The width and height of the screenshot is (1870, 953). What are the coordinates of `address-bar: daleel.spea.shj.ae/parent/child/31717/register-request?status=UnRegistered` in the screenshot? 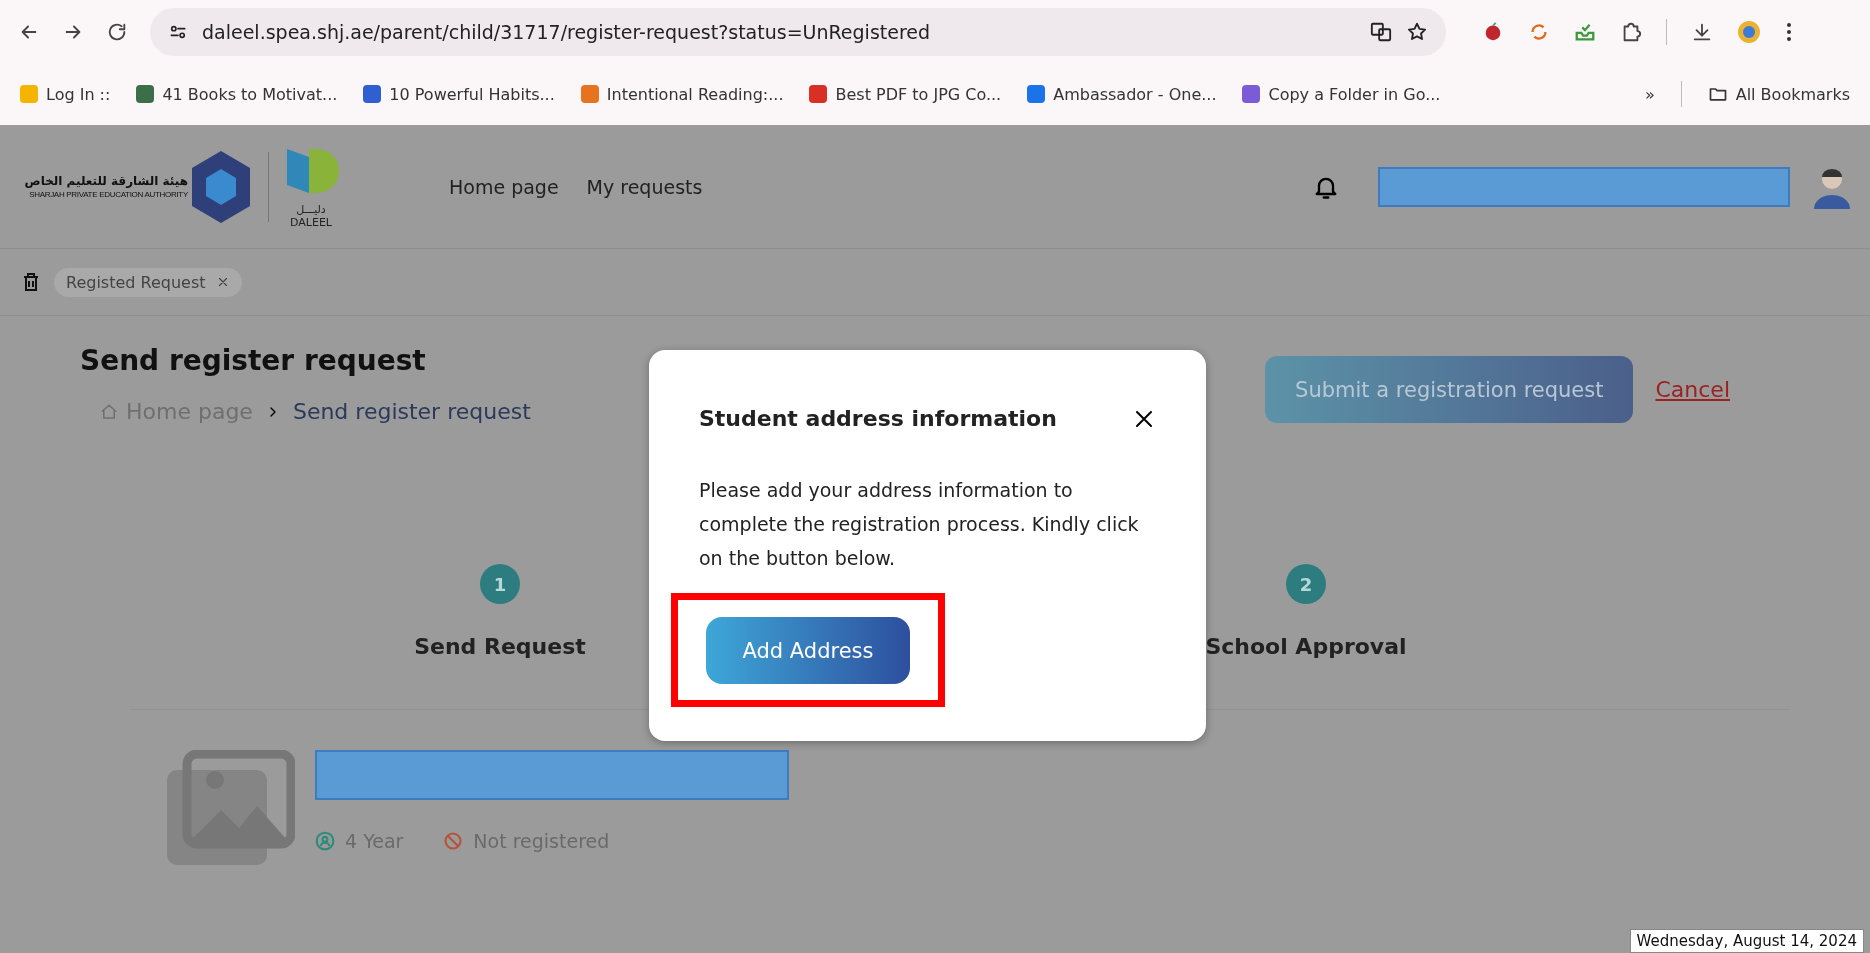 It's located at (798, 31).